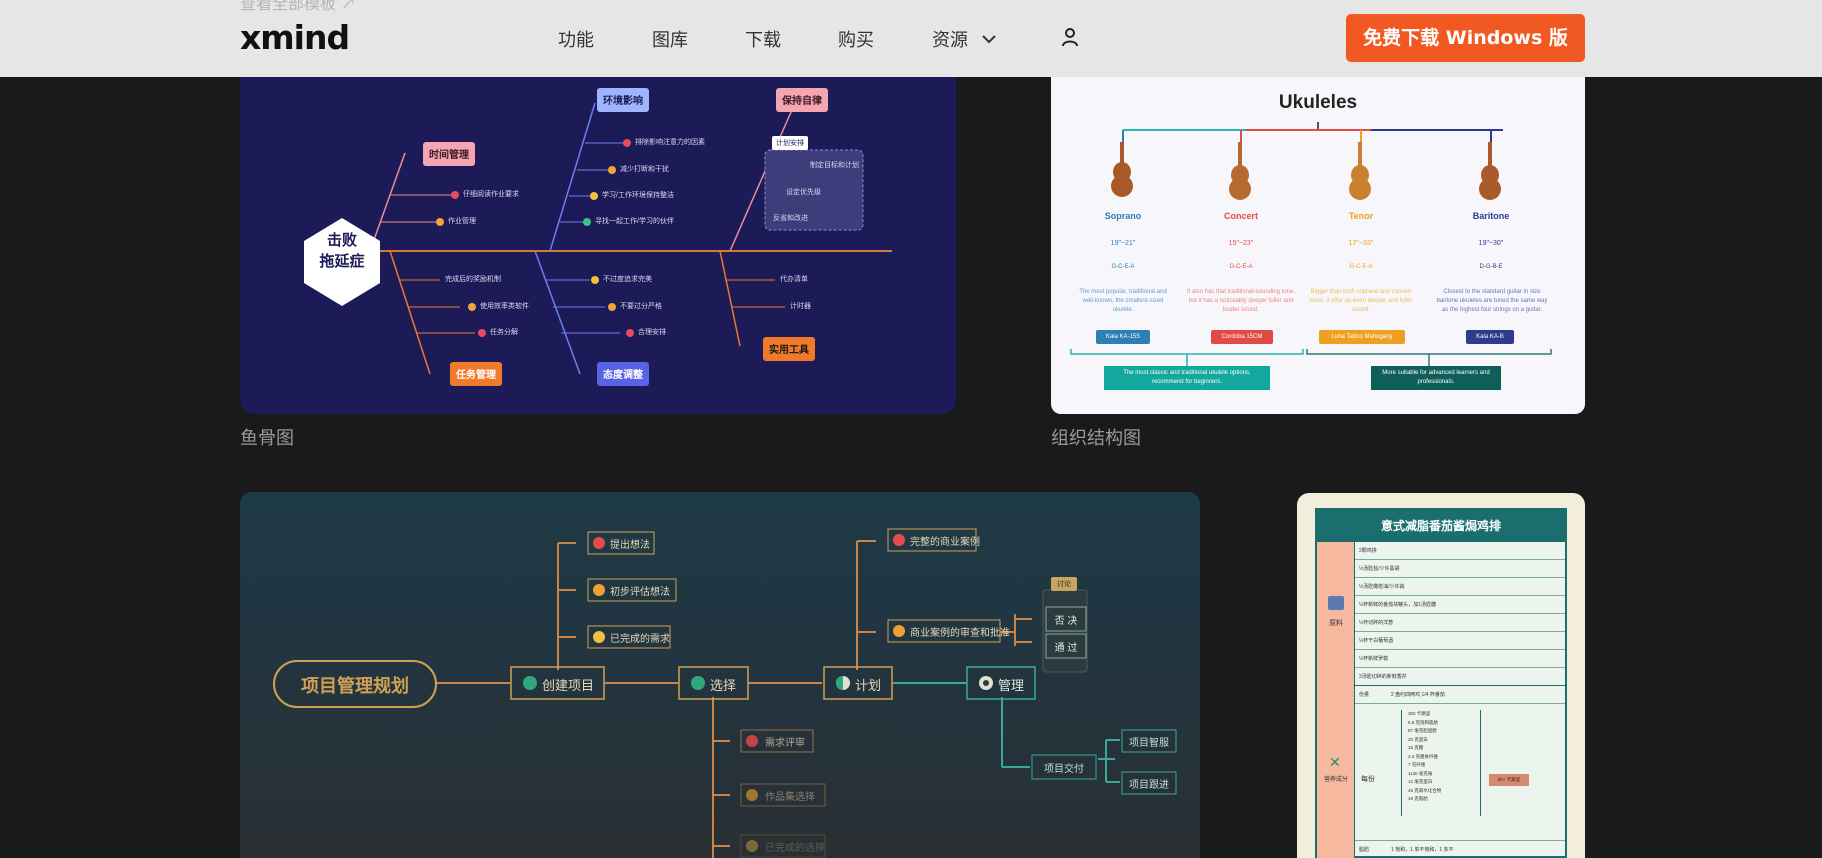 The width and height of the screenshot is (1822, 858). What do you see at coordinates (640, 639) in the screenshot?
I see `create-item: 已完成的需求` at bounding box center [640, 639].